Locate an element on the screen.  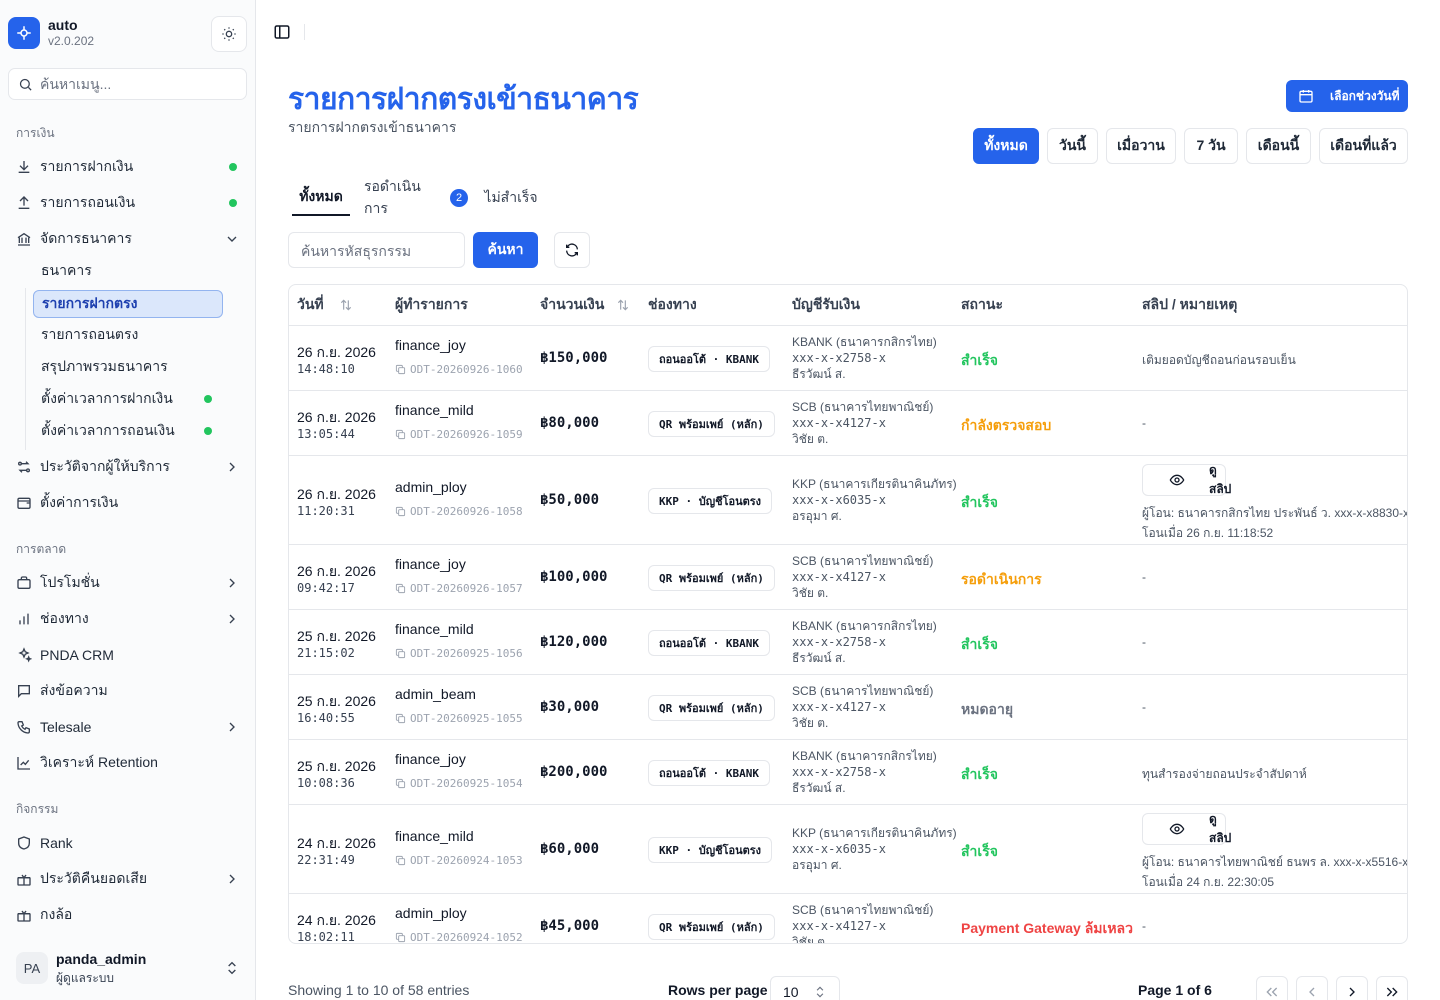
row-ref: ODT-20260925-1055 is located at coordinates (459, 718).